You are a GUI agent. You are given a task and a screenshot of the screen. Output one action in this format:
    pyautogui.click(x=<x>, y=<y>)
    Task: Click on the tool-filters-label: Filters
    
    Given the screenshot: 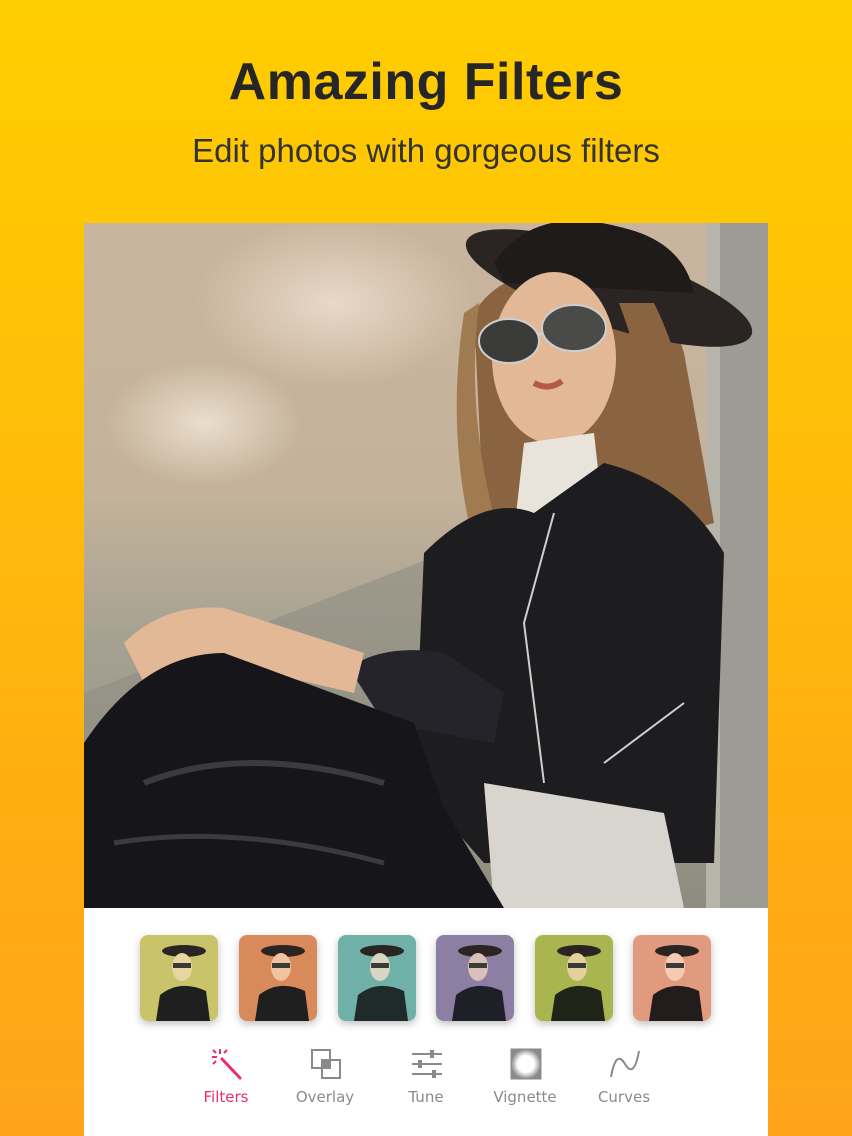 What is the action you would take?
    pyautogui.click(x=226, y=1097)
    